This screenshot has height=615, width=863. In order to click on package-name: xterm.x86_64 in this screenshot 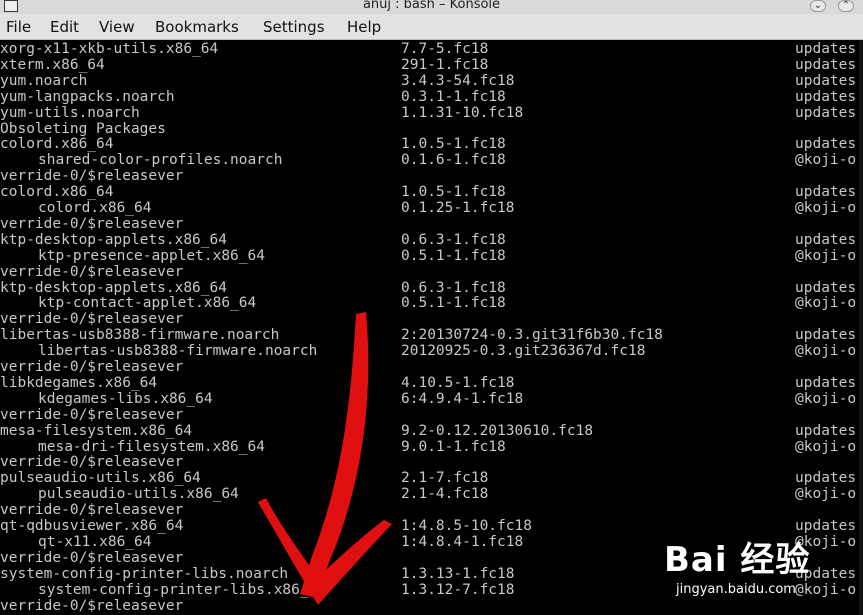, I will do `click(52, 64)`.